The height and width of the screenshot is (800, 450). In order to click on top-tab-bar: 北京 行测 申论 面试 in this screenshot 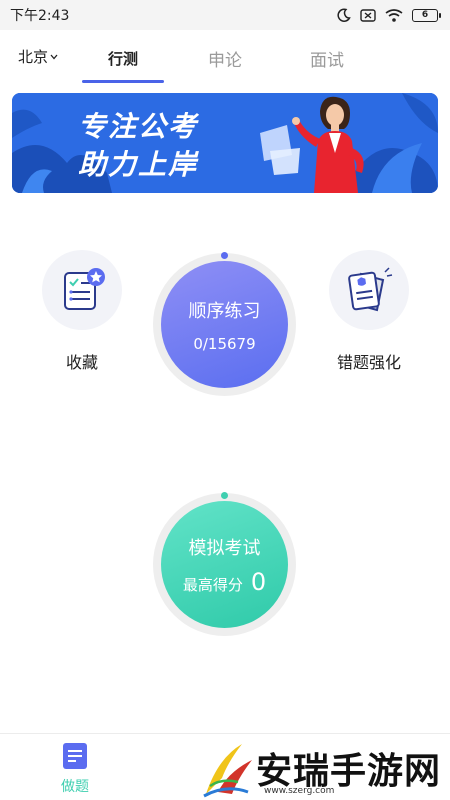, I will do `click(225, 58)`.